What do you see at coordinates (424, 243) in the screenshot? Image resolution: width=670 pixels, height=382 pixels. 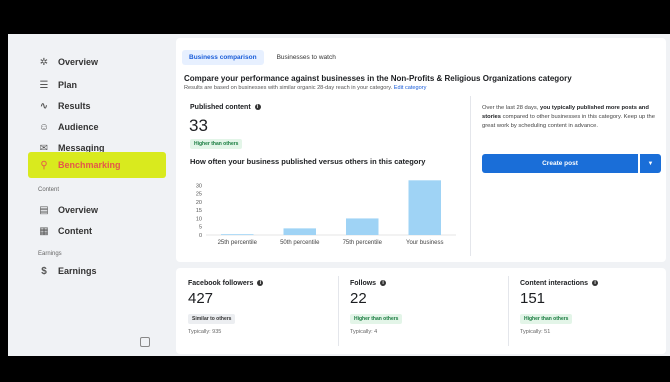 I see `x-tick-label: Your business` at bounding box center [424, 243].